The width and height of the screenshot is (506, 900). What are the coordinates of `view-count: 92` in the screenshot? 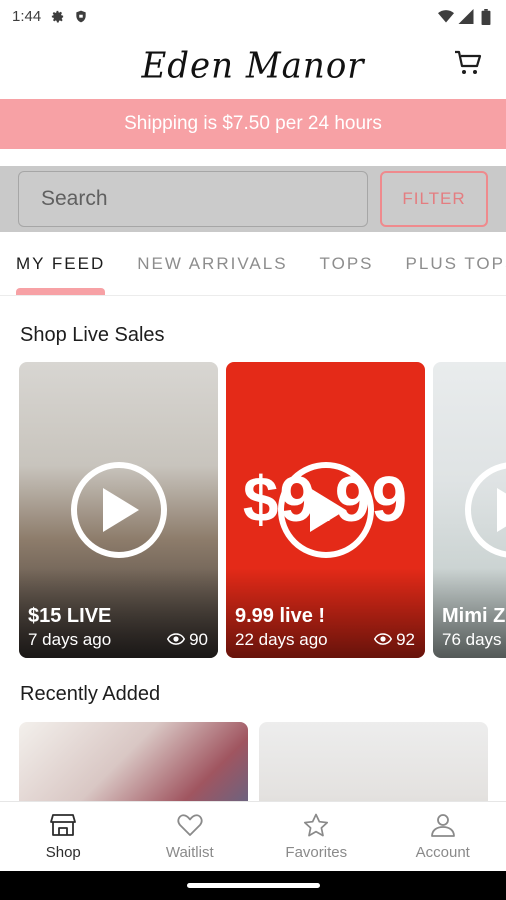 It's located at (405, 639).